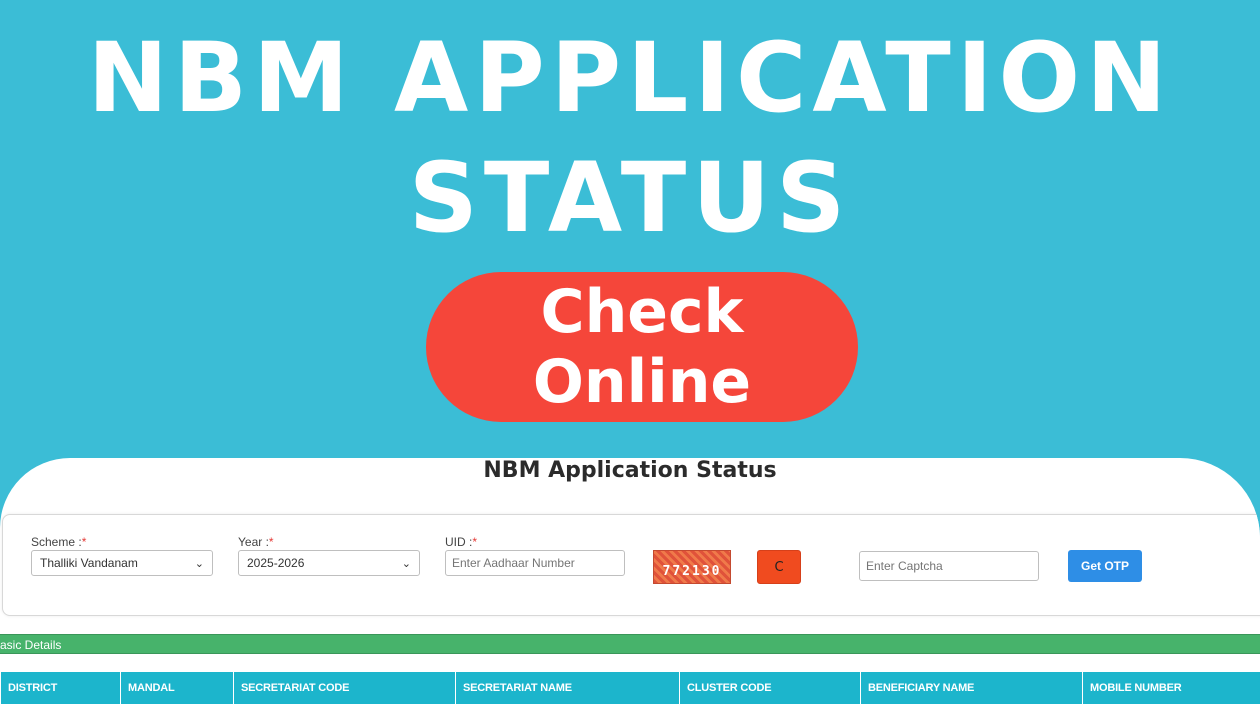 This screenshot has width=1260, height=720. What do you see at coordinates (630, 470) in the screenshot?
I see `card-title: NBM Application Status` at bounding box center [630, 470].